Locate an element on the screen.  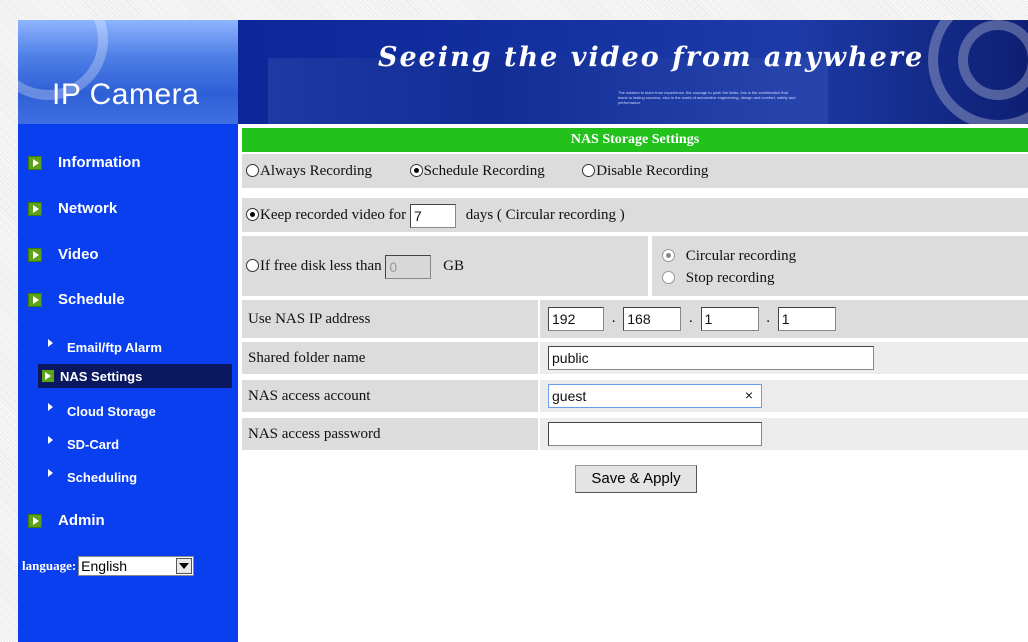
nas-ip-row: Use NAS IP address 192 . 168 . 1 . 1 is located at coordinates (635, 319).